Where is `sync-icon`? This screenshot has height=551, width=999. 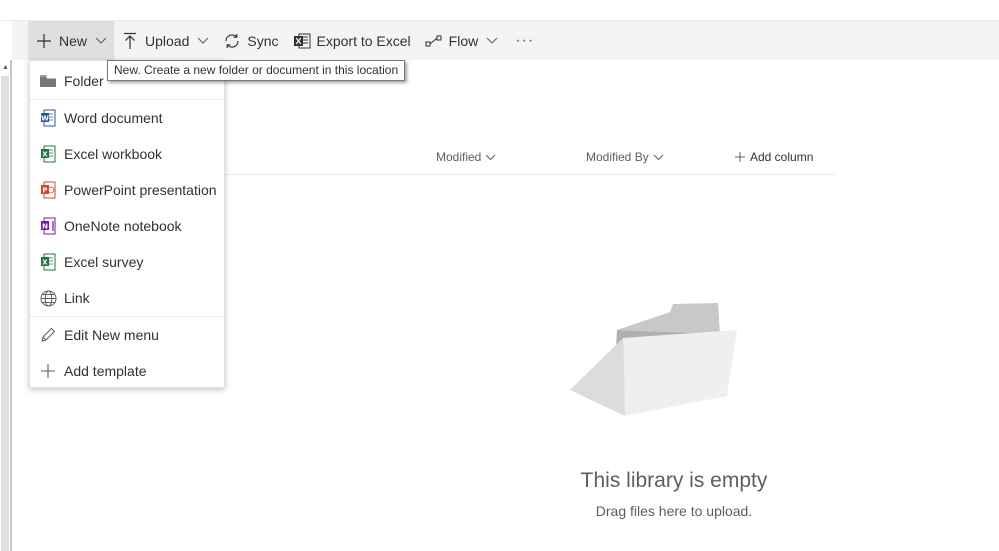
sync-icon is located at coordinates (232, 41).